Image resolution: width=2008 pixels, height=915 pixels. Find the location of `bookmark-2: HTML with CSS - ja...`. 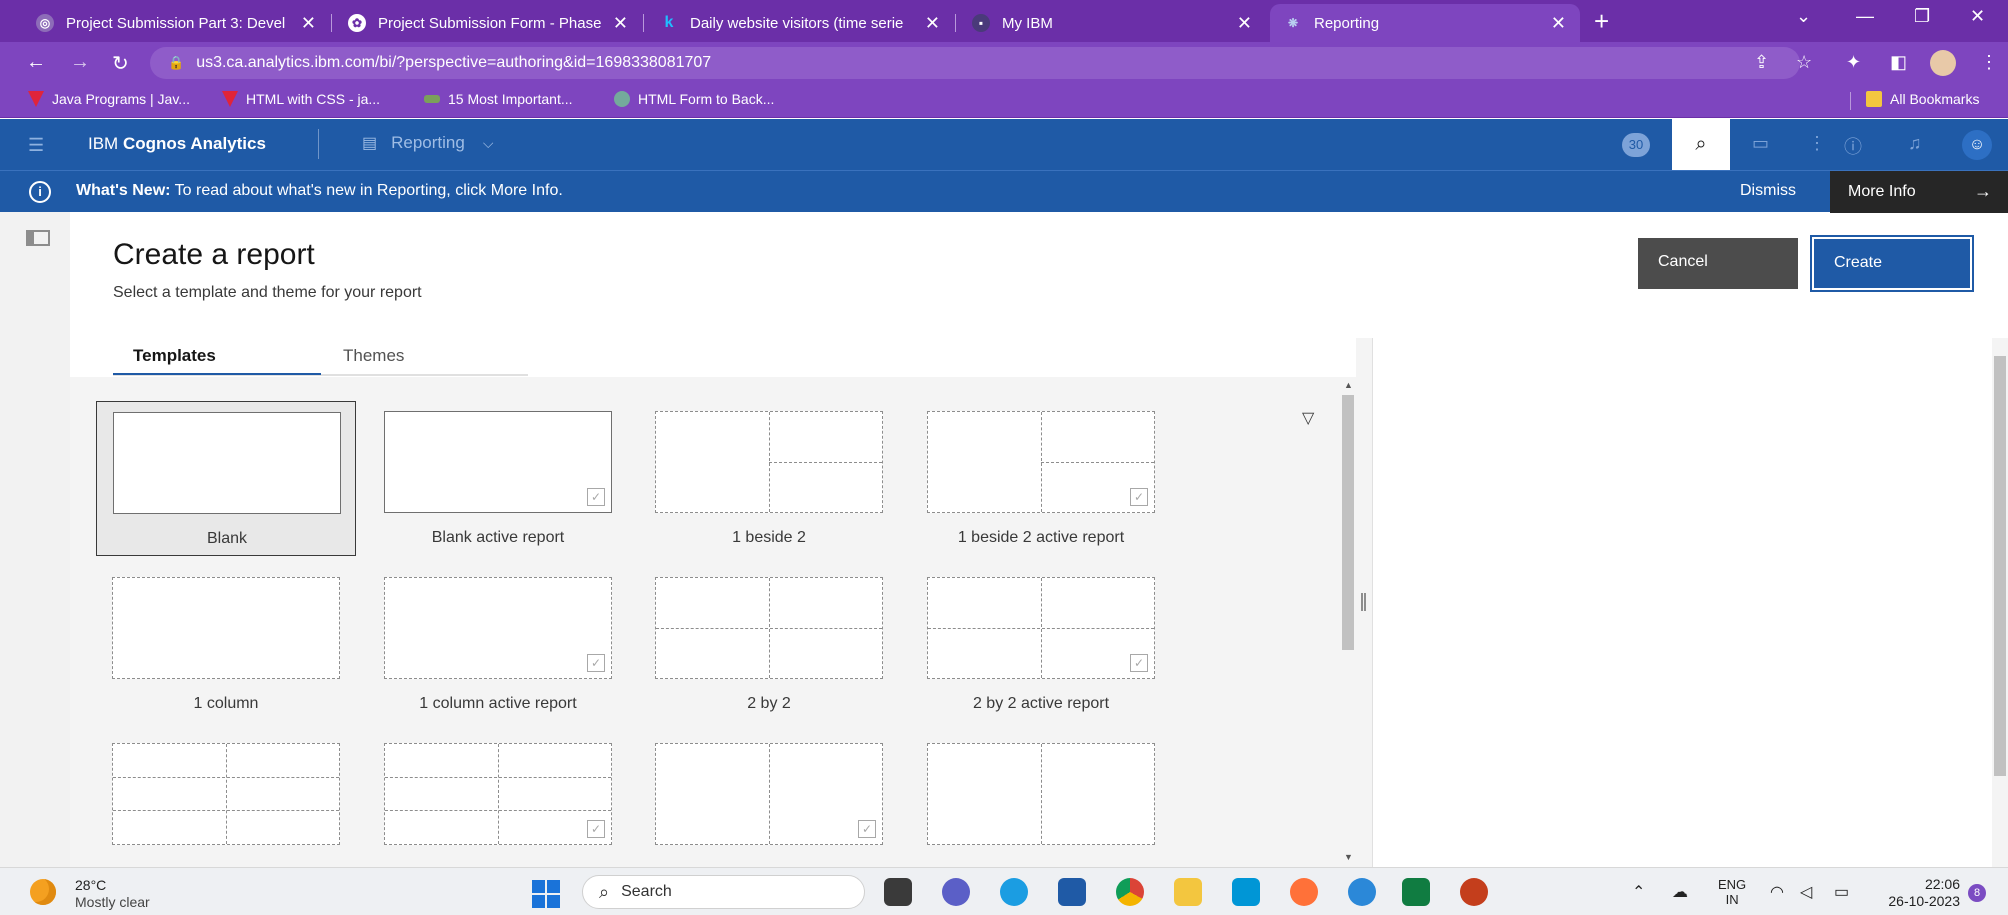

bookmark-2: HTML with CSS - ja... is located at coordinates (301, 99).